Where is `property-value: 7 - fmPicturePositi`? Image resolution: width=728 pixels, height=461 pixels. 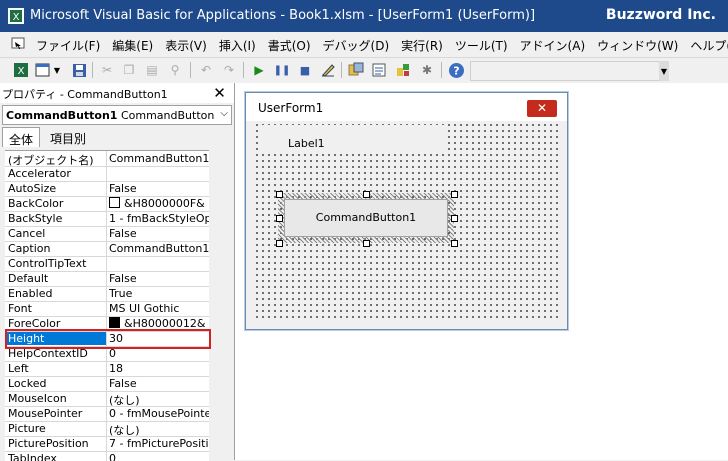
property-value: 7 - fmPicturePositi is located at coordinates (159, 443).